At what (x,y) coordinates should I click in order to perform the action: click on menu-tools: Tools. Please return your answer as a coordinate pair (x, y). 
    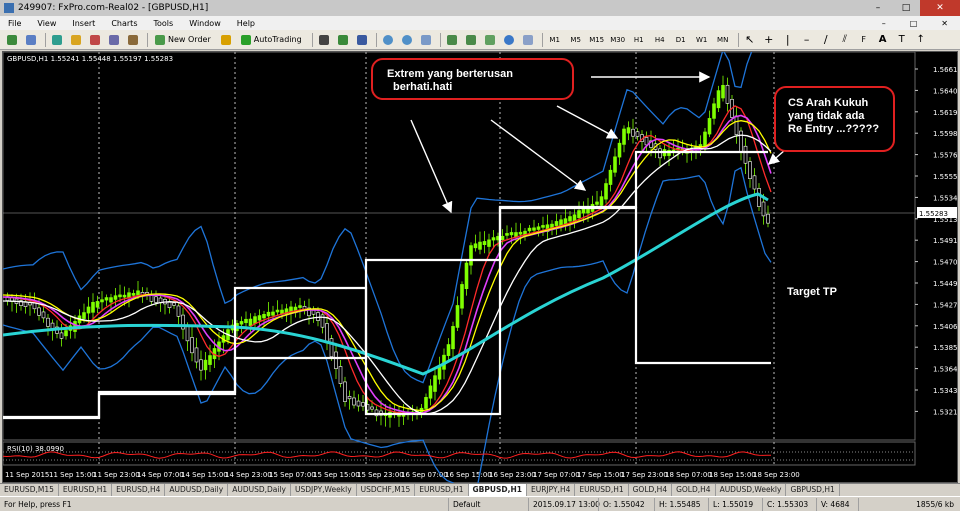
    Looking at the image, I should click on (163, 23).